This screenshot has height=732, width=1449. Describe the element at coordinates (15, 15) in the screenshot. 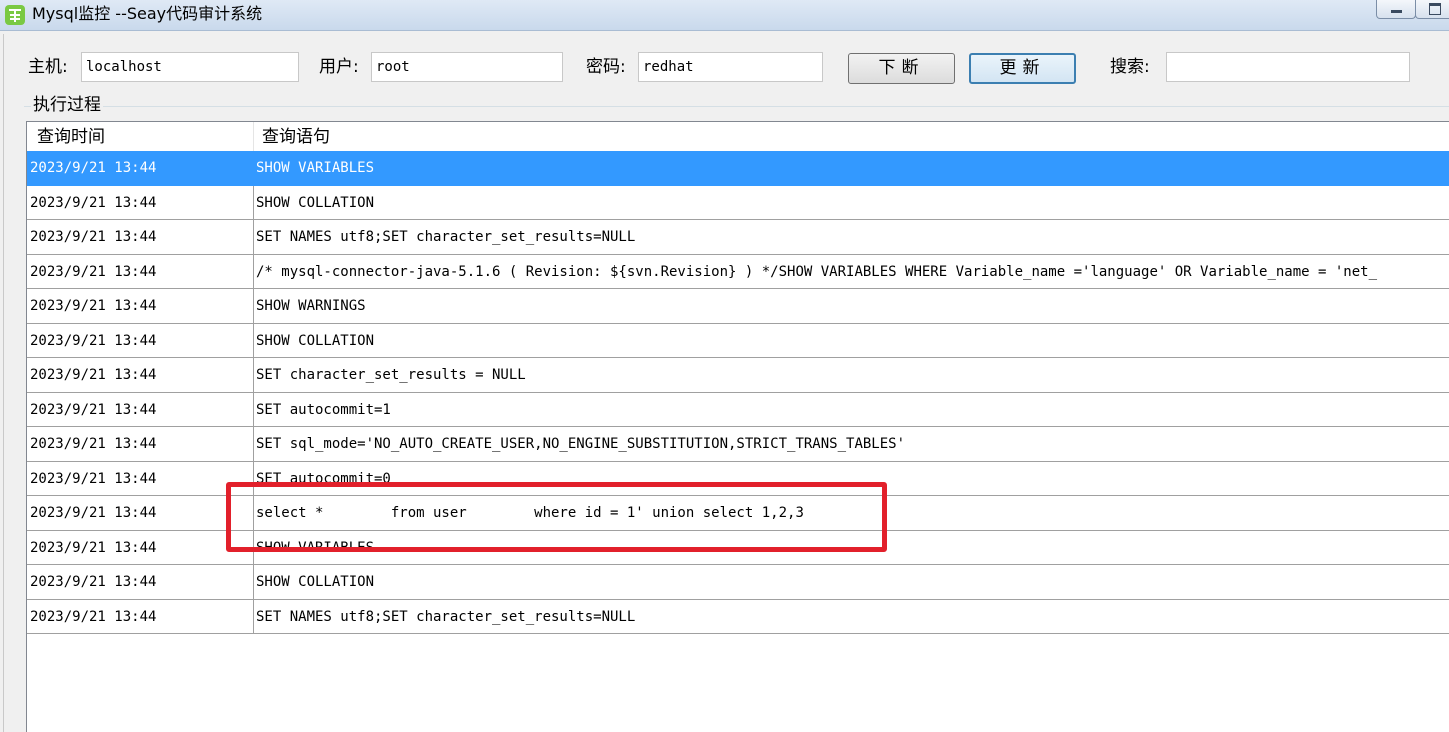

I see `seay-logo-icon` at that location.